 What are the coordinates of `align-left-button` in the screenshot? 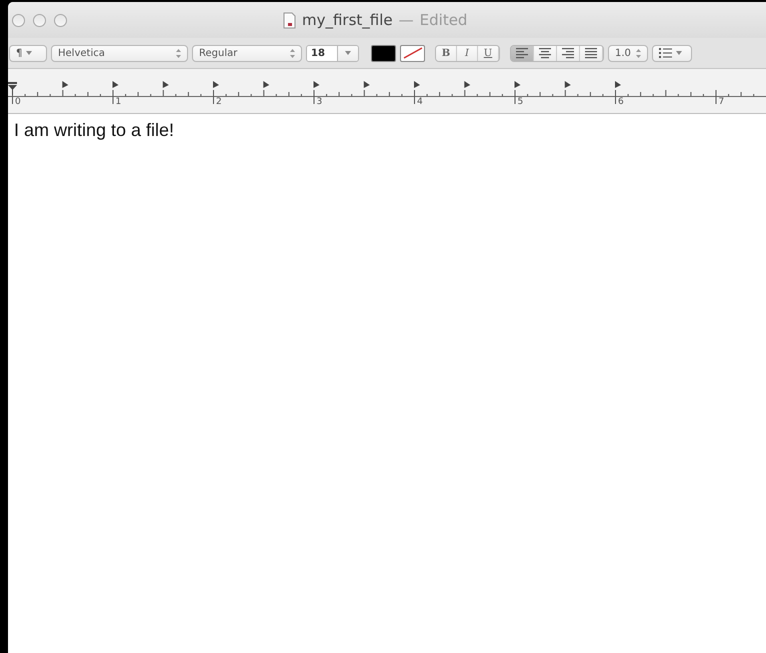 It's located at (522, 53).